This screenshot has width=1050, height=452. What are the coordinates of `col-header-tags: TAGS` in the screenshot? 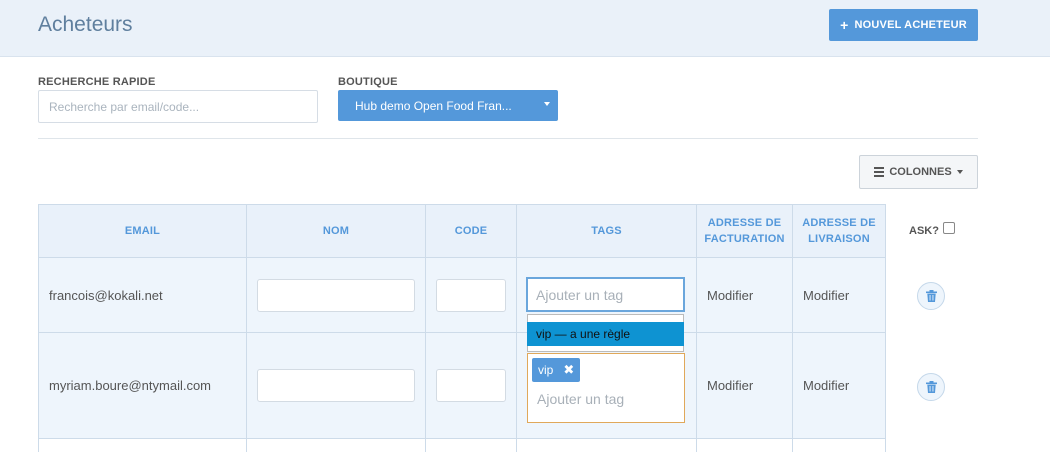 It's located at (606, 231).